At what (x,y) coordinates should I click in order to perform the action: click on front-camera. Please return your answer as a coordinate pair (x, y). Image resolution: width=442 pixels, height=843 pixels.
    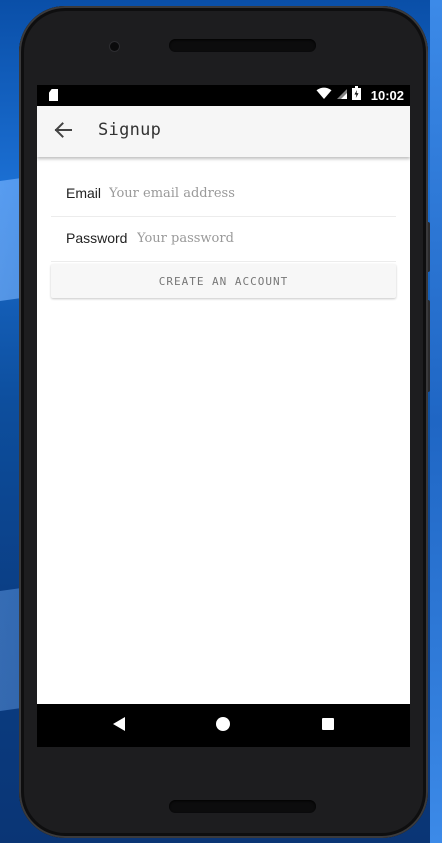
    Looking at the image, I should click on (114, 46).